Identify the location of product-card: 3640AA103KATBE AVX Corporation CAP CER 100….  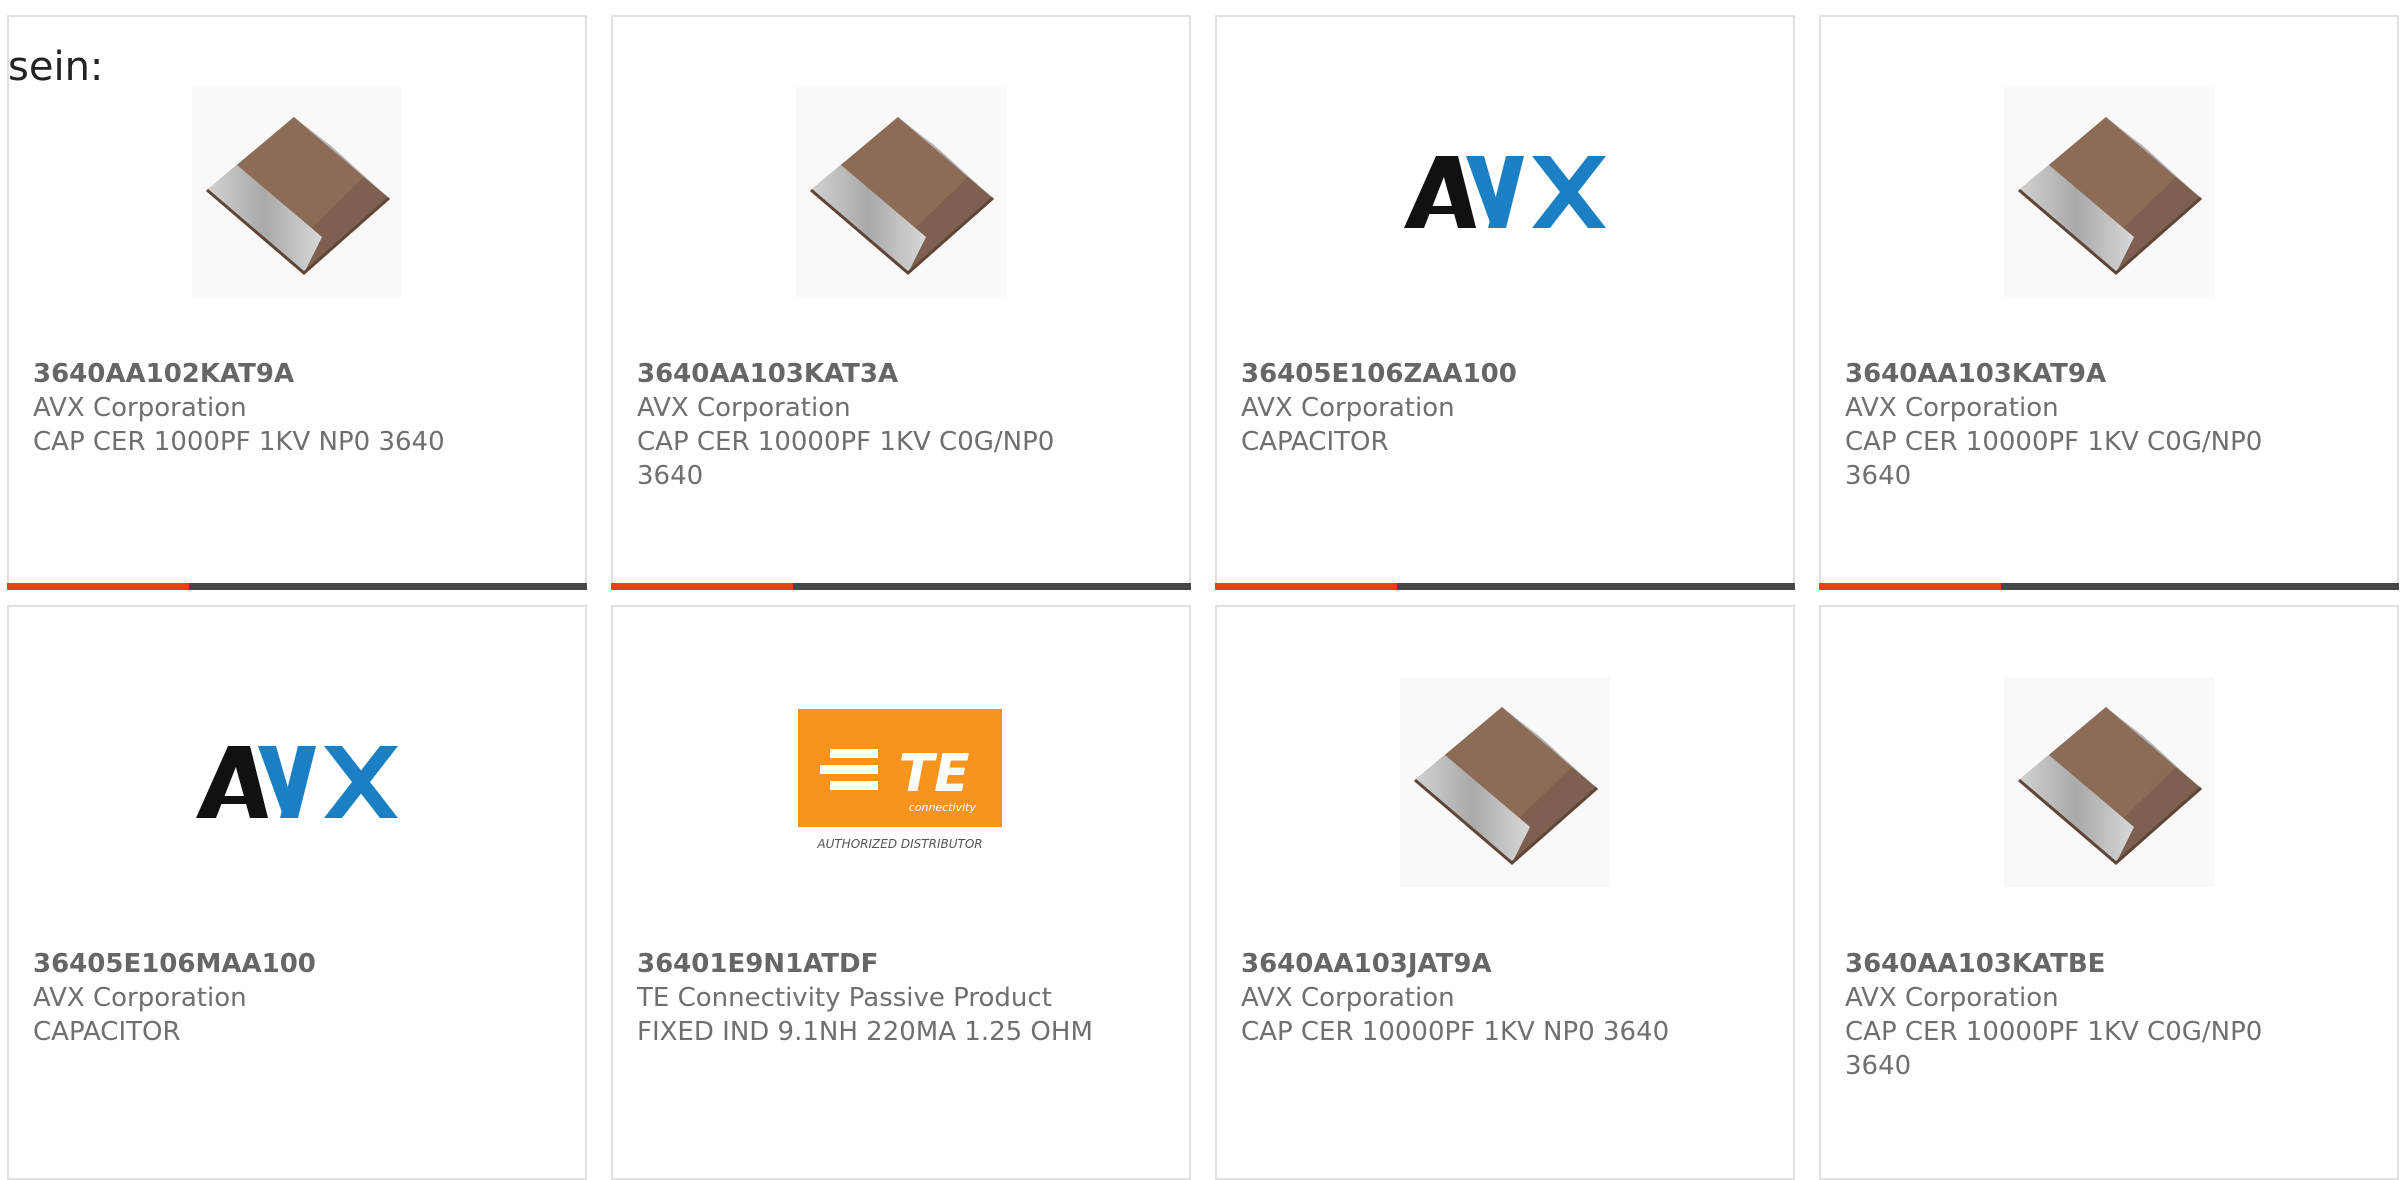
(2109, 892).